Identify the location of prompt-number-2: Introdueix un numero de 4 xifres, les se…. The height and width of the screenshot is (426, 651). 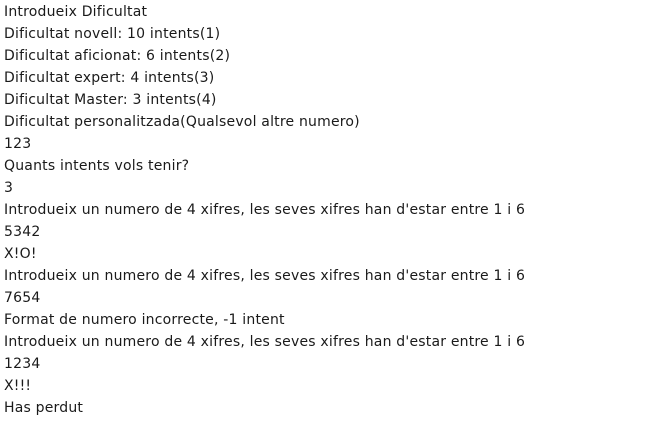
(265, 276).